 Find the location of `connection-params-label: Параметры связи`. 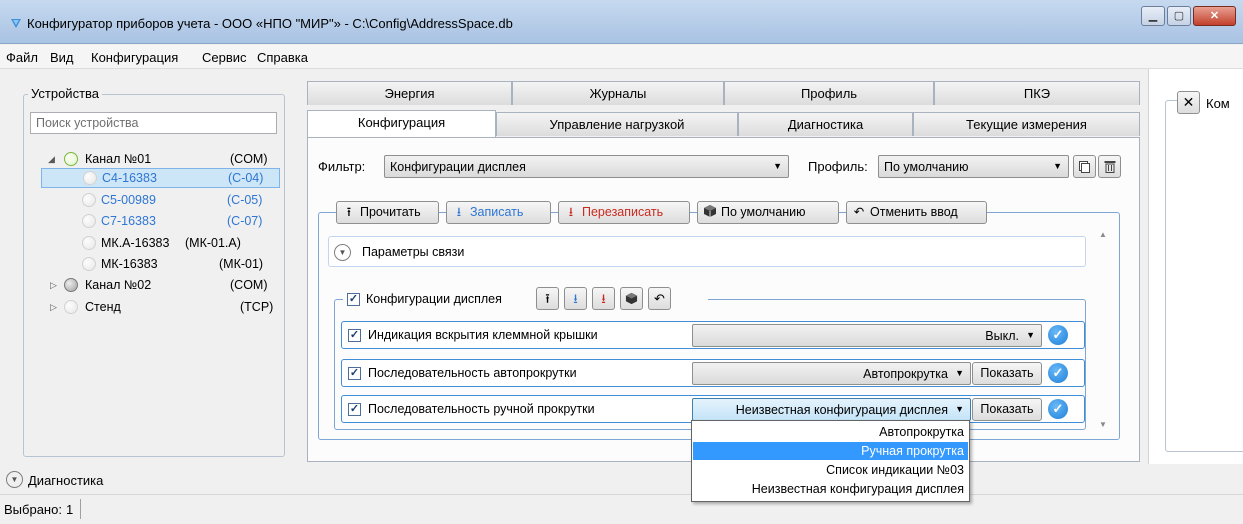

connection-params-label: Параметры связи is located at coordinates (413, 252).